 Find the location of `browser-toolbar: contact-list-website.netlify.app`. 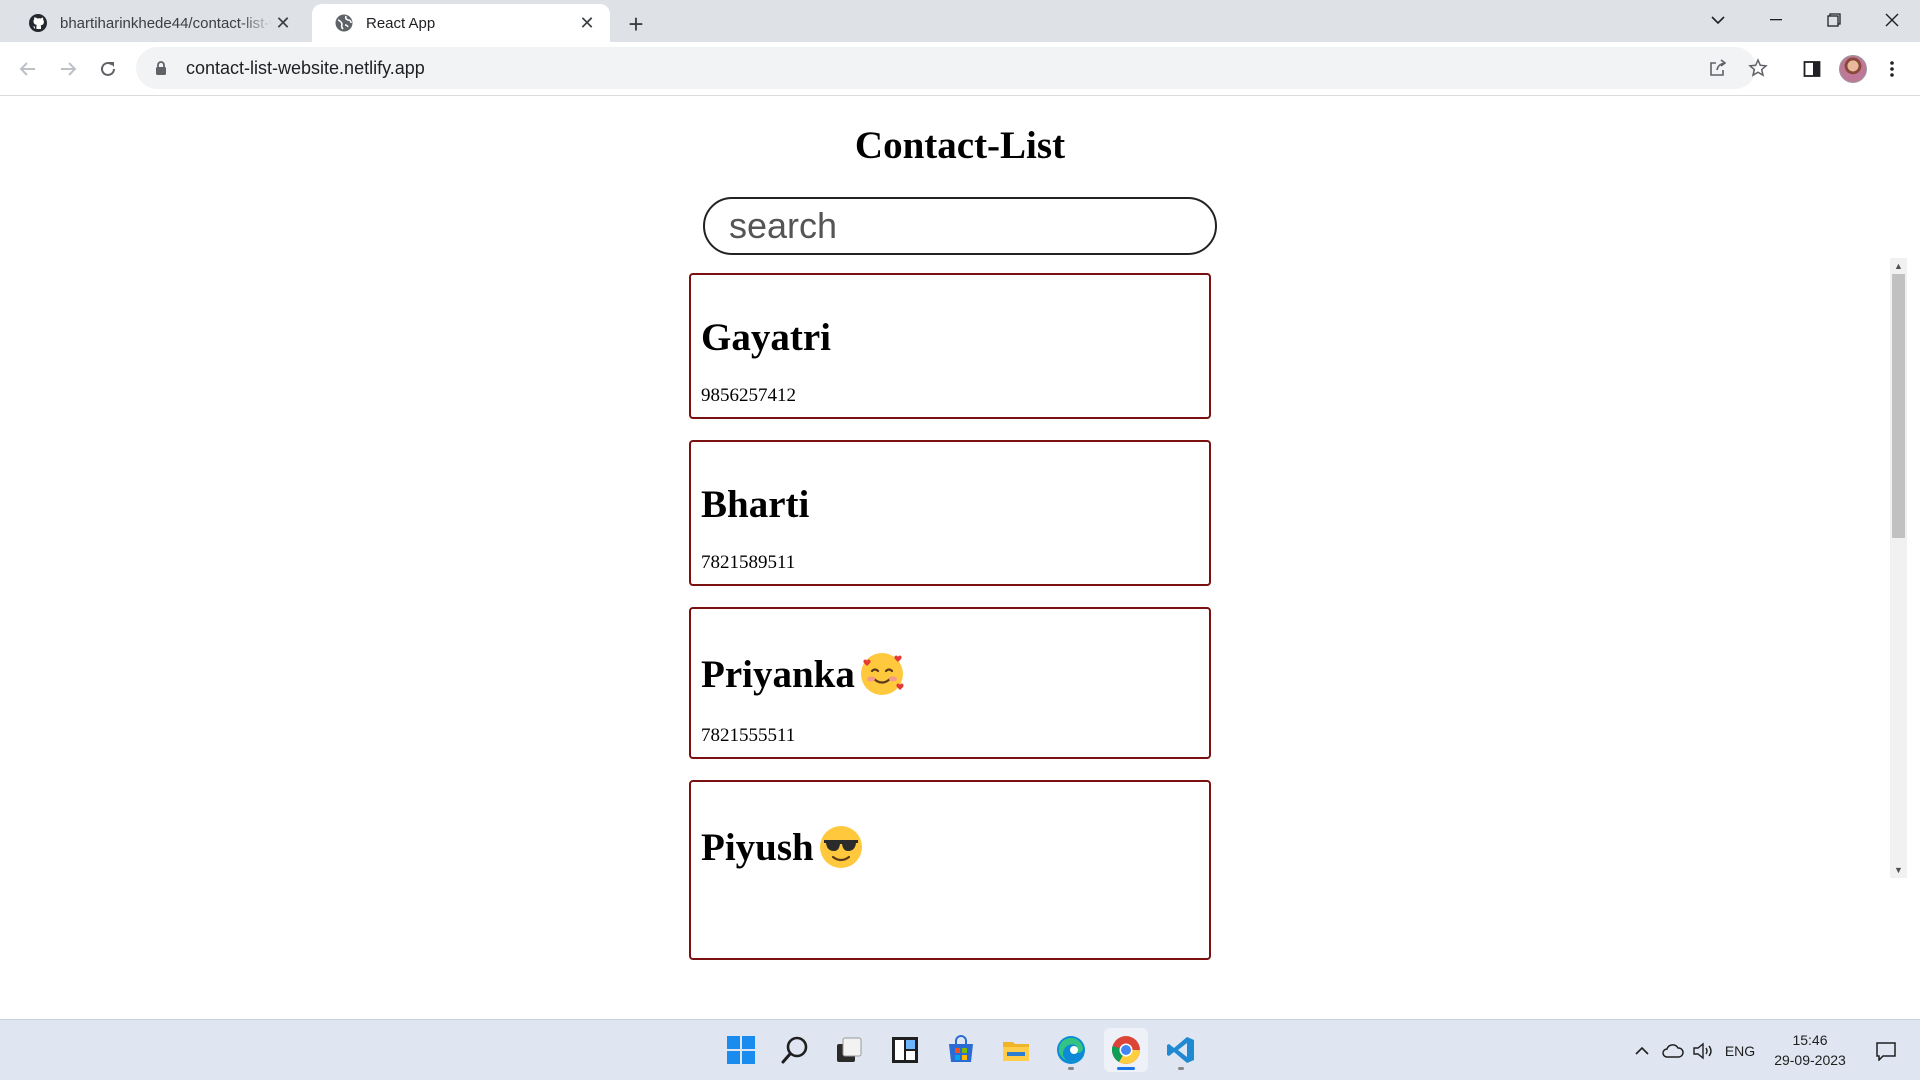

browser-toolbar: contact-list-website.netlify.app is located at coordinates (960, 69).